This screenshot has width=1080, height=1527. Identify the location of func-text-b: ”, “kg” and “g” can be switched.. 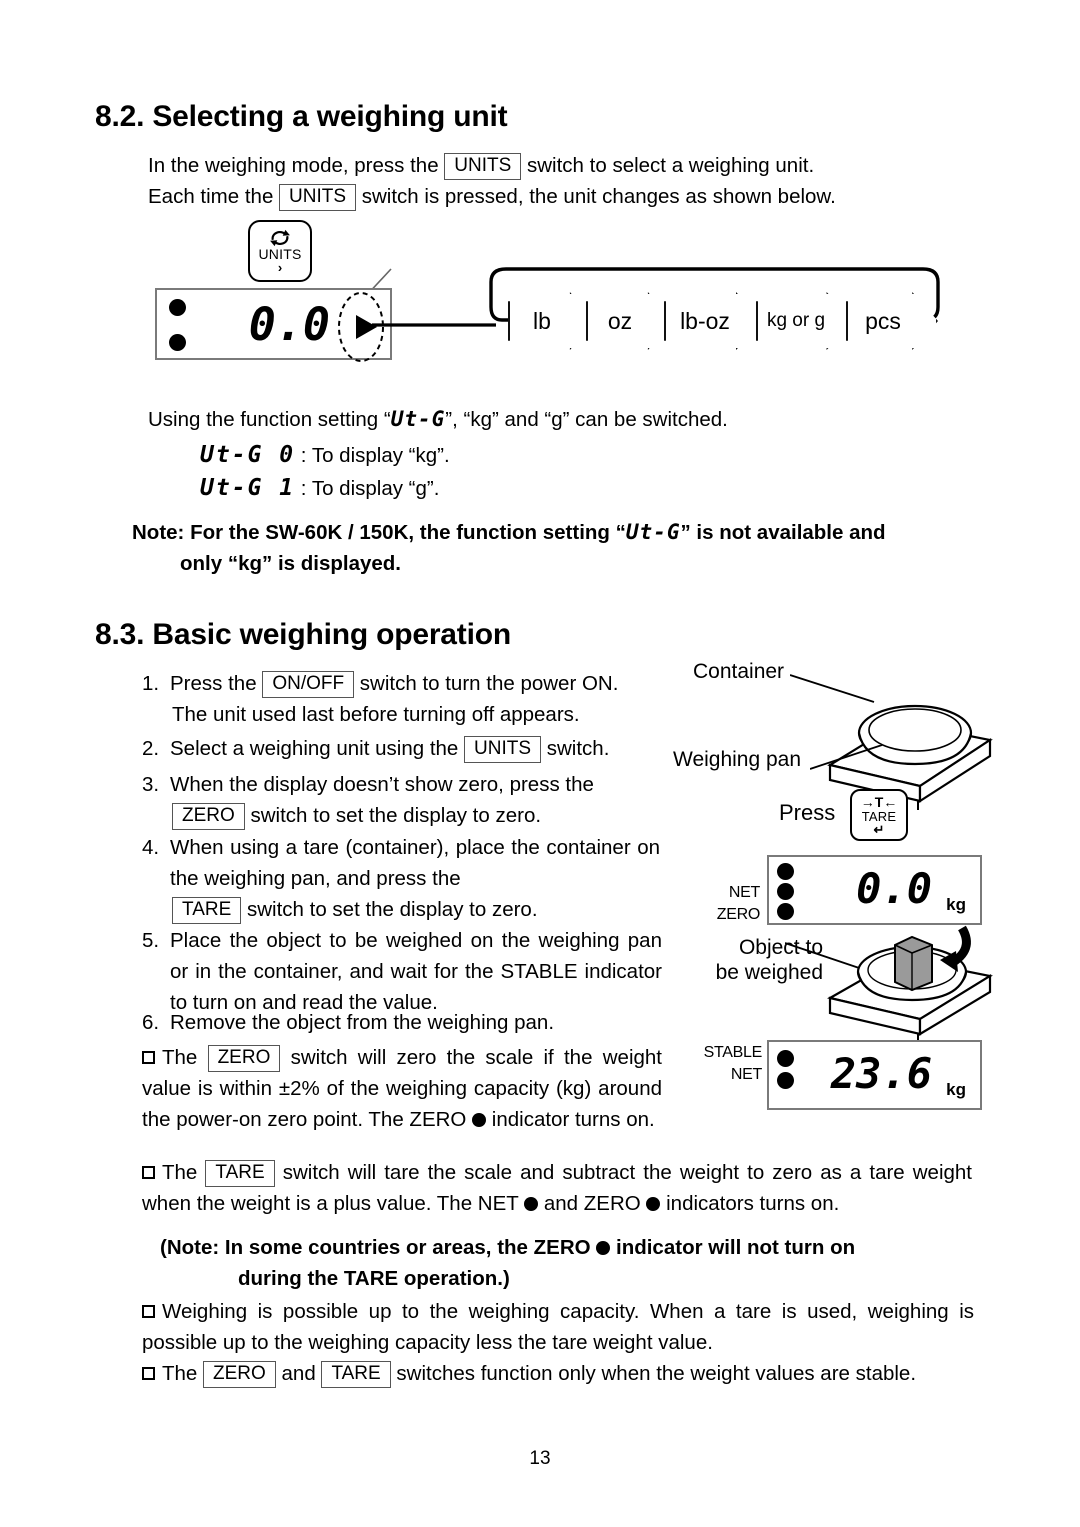
(586, 419).